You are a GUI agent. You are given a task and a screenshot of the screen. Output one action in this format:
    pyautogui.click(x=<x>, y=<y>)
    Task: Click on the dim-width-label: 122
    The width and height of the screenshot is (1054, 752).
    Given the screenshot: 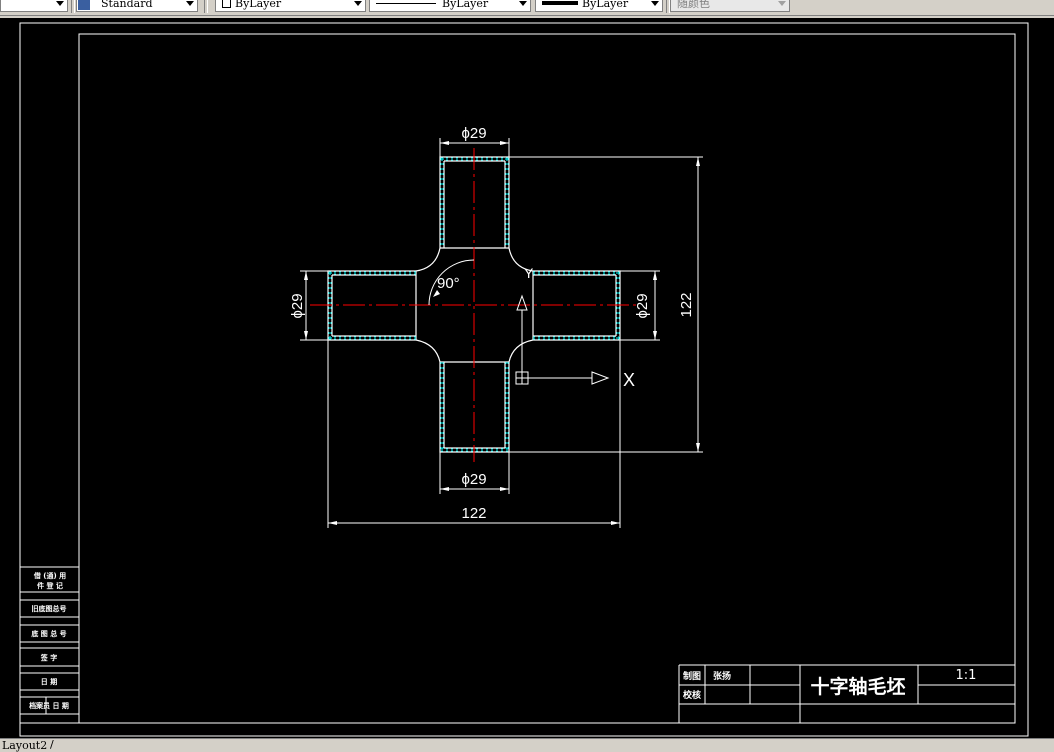 What is the action you would take?
    pyautogui.click(x=473, y=513)
    